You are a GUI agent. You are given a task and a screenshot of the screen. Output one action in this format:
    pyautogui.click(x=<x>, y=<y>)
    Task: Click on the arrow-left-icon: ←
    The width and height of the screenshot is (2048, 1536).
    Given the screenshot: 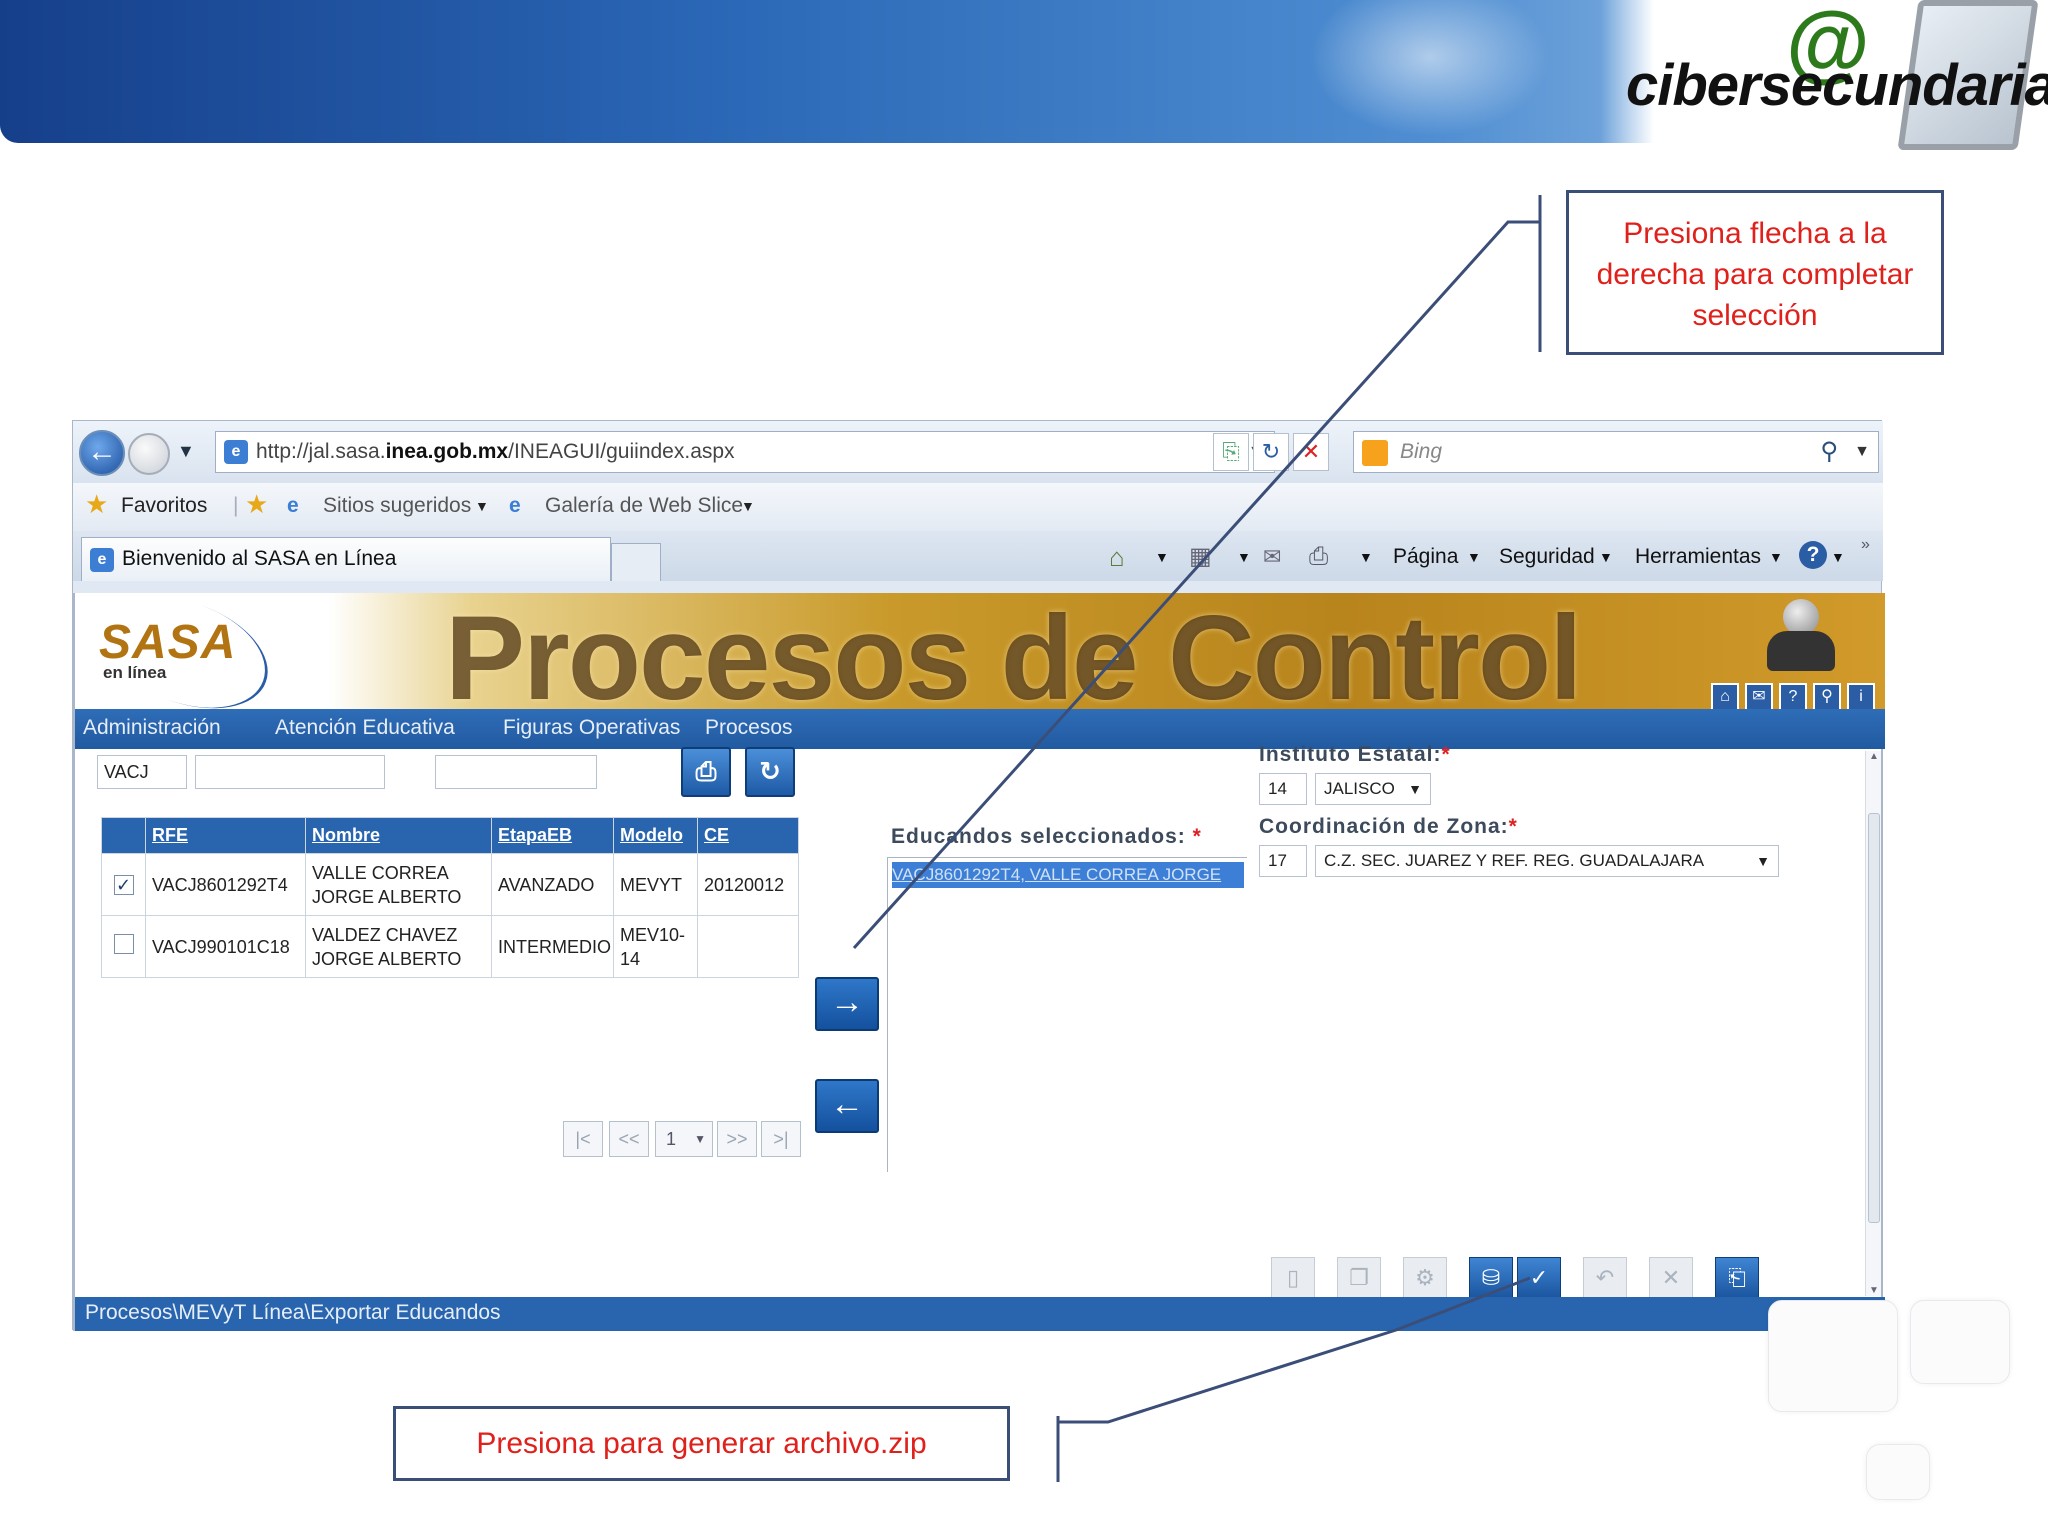 What is the action you would take?
    pyautogui.click(x=847, y=1104)
    